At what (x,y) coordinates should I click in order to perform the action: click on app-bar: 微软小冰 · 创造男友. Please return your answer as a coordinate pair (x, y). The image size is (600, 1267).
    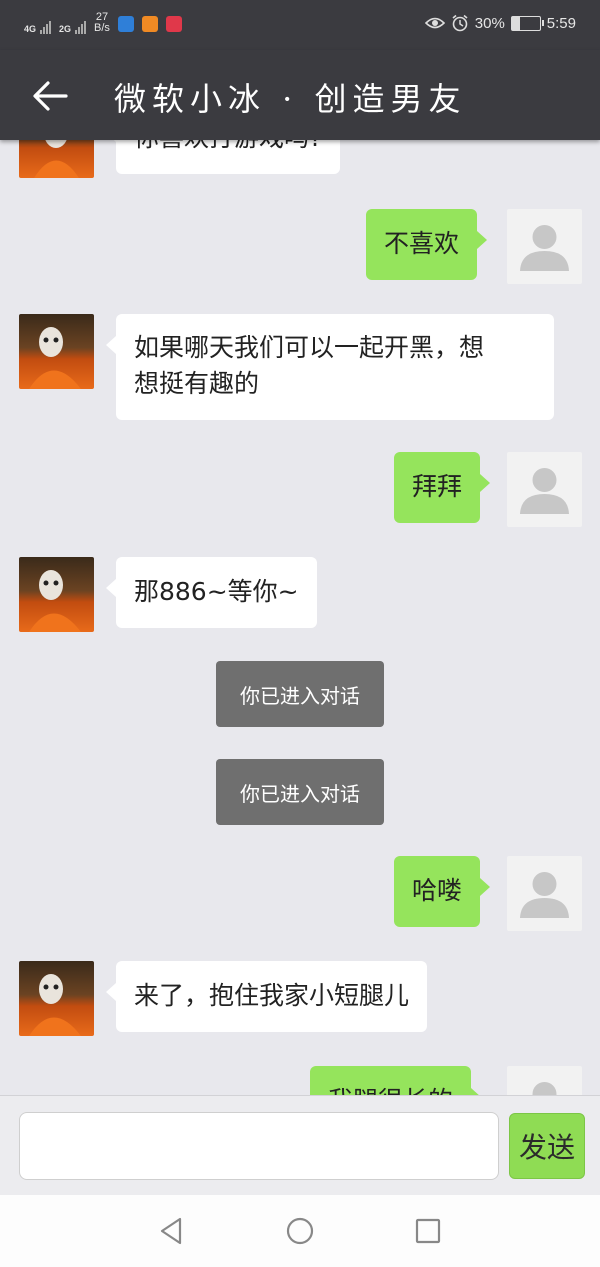
    Looking at the image, I should click on (300, 95).